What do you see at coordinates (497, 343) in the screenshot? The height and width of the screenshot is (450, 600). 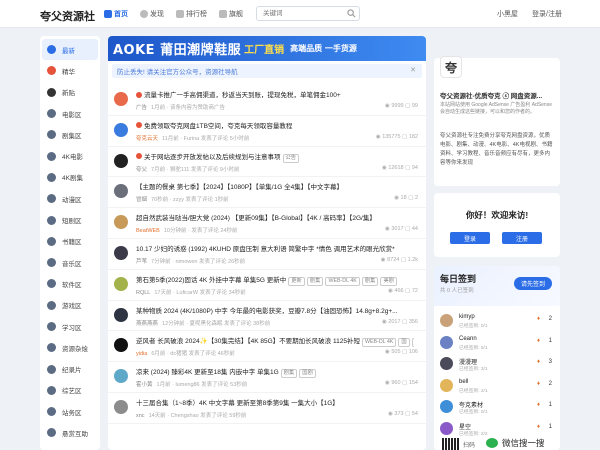 I see `signin-user: Ceann 已经签到: 5/1 ♦ 1` at bounding box center [497, 343].